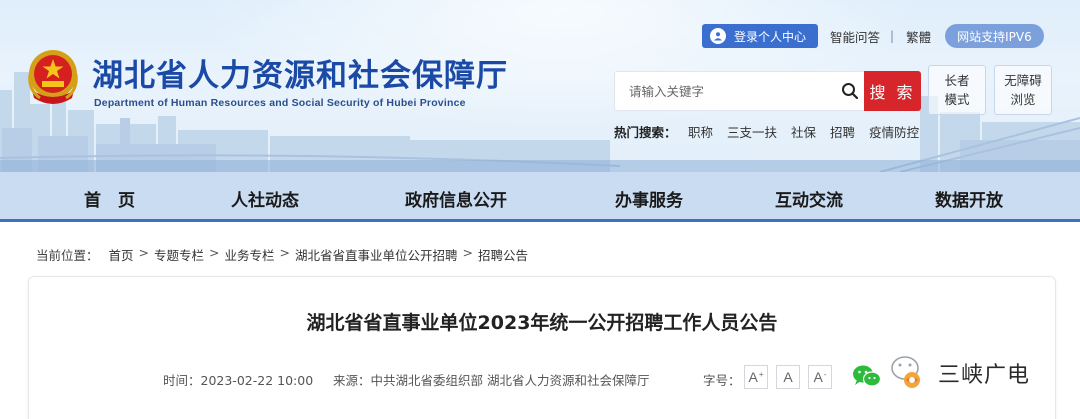 The height and width of the screenshot is (419, 1080). What do you see at coordinates (53, 77) in the screenshot?
I see `national-emblem-logo` at bounding box center [53, 77].